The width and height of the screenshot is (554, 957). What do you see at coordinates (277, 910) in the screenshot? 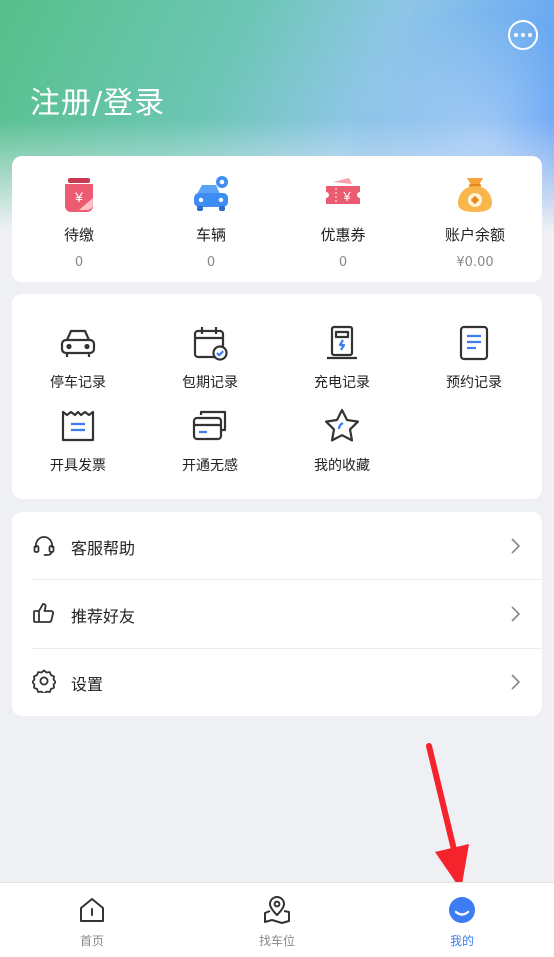
I see `map-pin-icon` at bounding box center [277, 910].